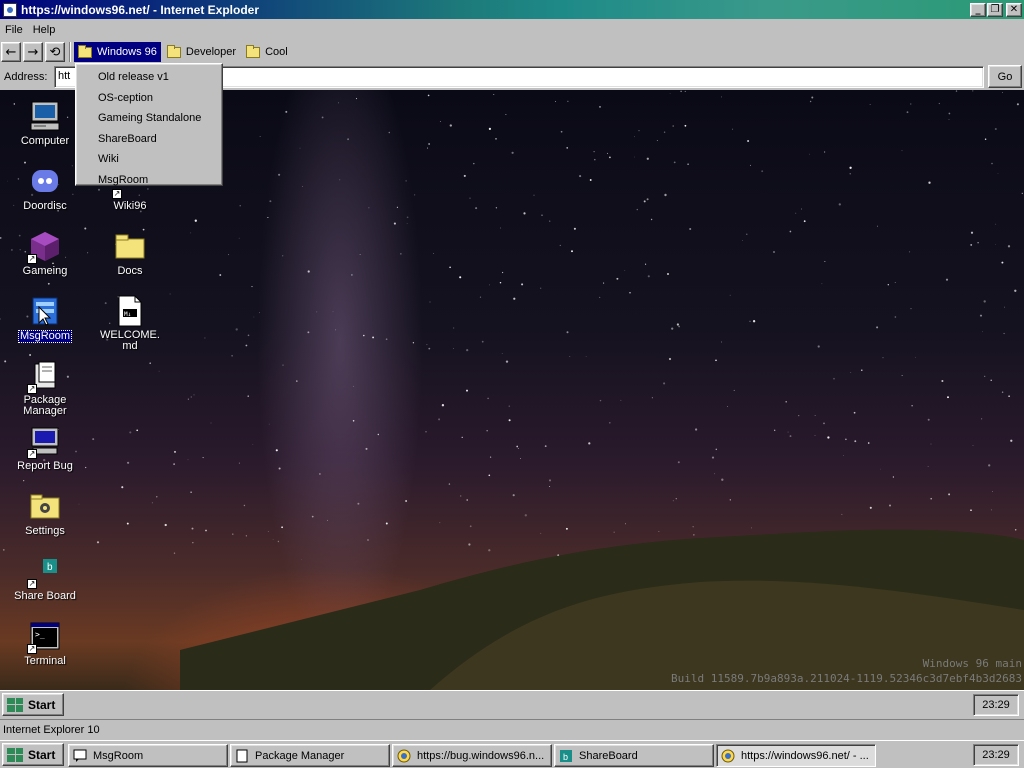 This screenshot has width=1024, height=768. What do you see at coordinates (45, 181) in the screenshot?
I see `discord-icon` at bounding box center [45, 181].